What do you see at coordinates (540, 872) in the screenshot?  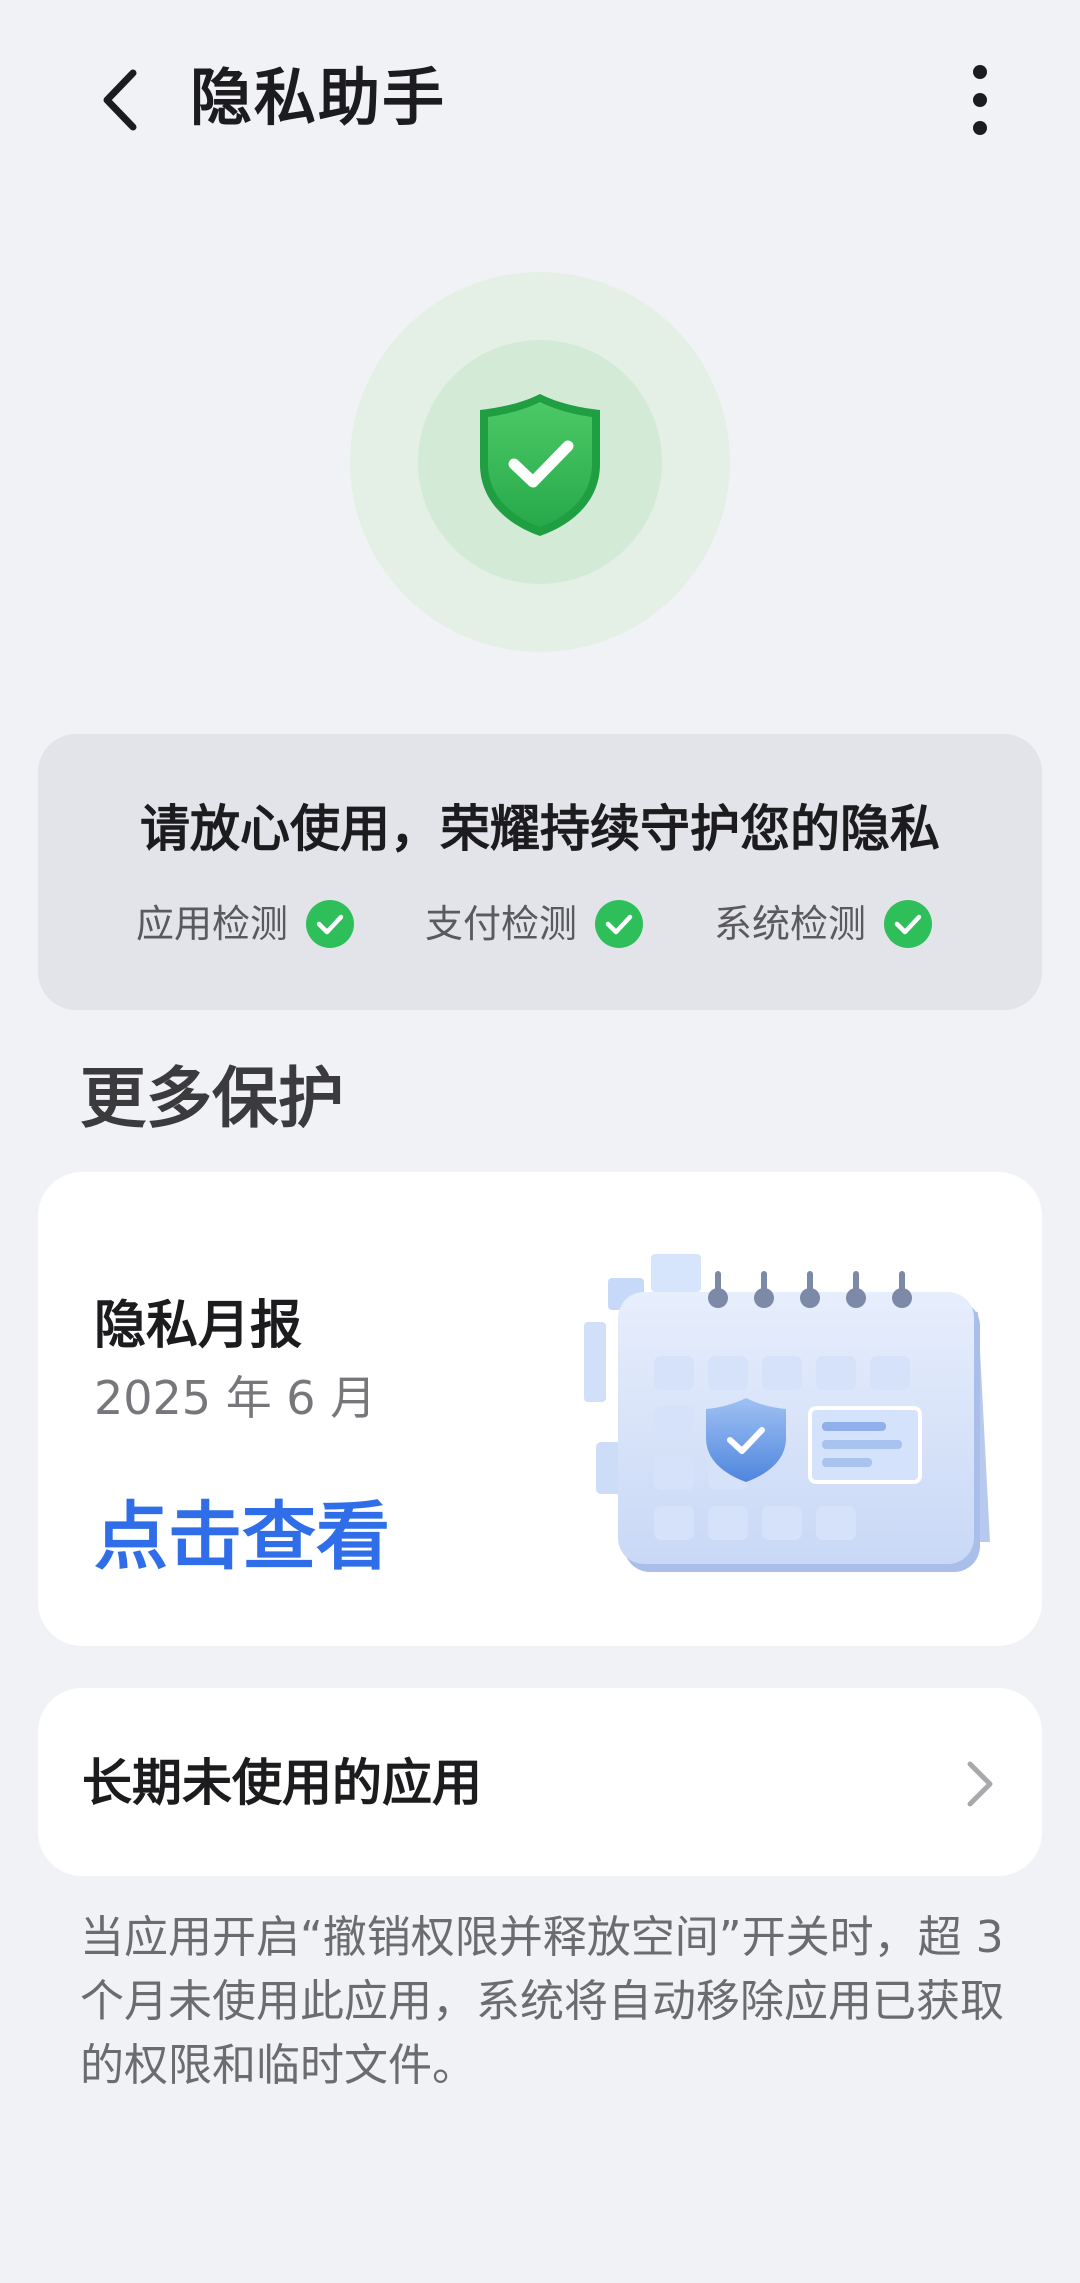 I see `privacy-status-card: 请放心使用，荣耀持续守护您的隐私 应用检测 支付检测 系统检测` at bounding box center [540, 872].